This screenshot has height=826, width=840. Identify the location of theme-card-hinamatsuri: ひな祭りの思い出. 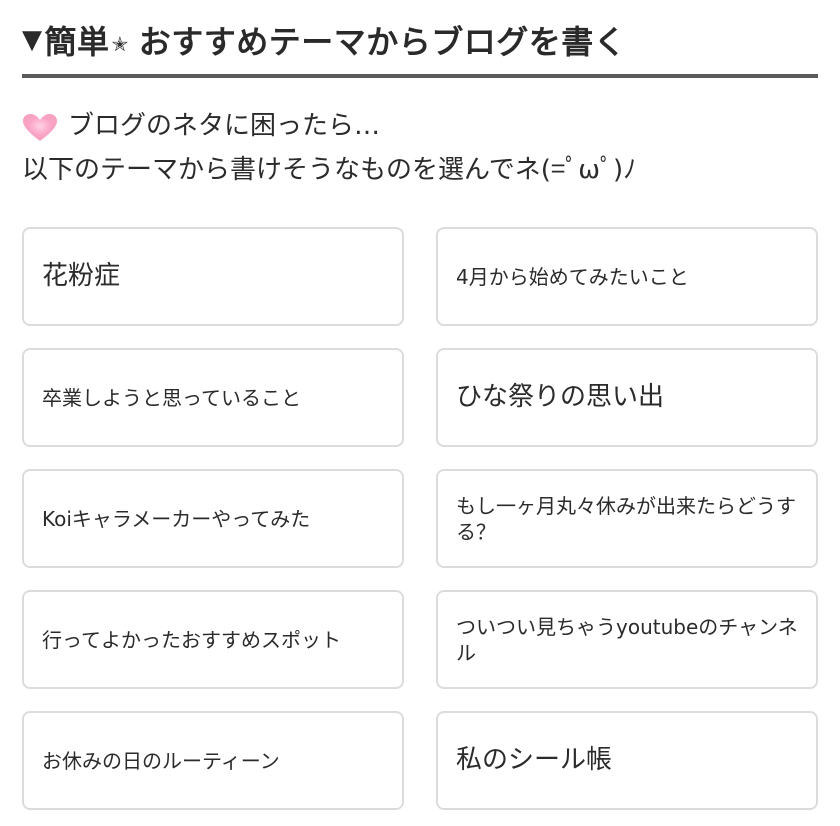
(627, 397).